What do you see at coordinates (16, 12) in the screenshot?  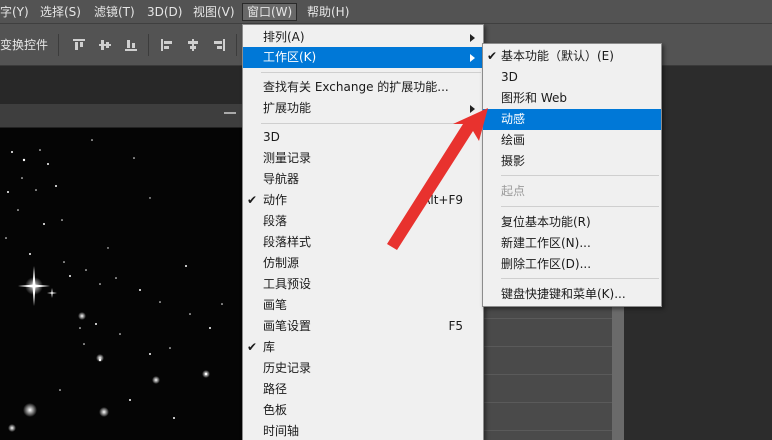 I see `menu-type: 字(Y)` at bounding box center [16, 12].